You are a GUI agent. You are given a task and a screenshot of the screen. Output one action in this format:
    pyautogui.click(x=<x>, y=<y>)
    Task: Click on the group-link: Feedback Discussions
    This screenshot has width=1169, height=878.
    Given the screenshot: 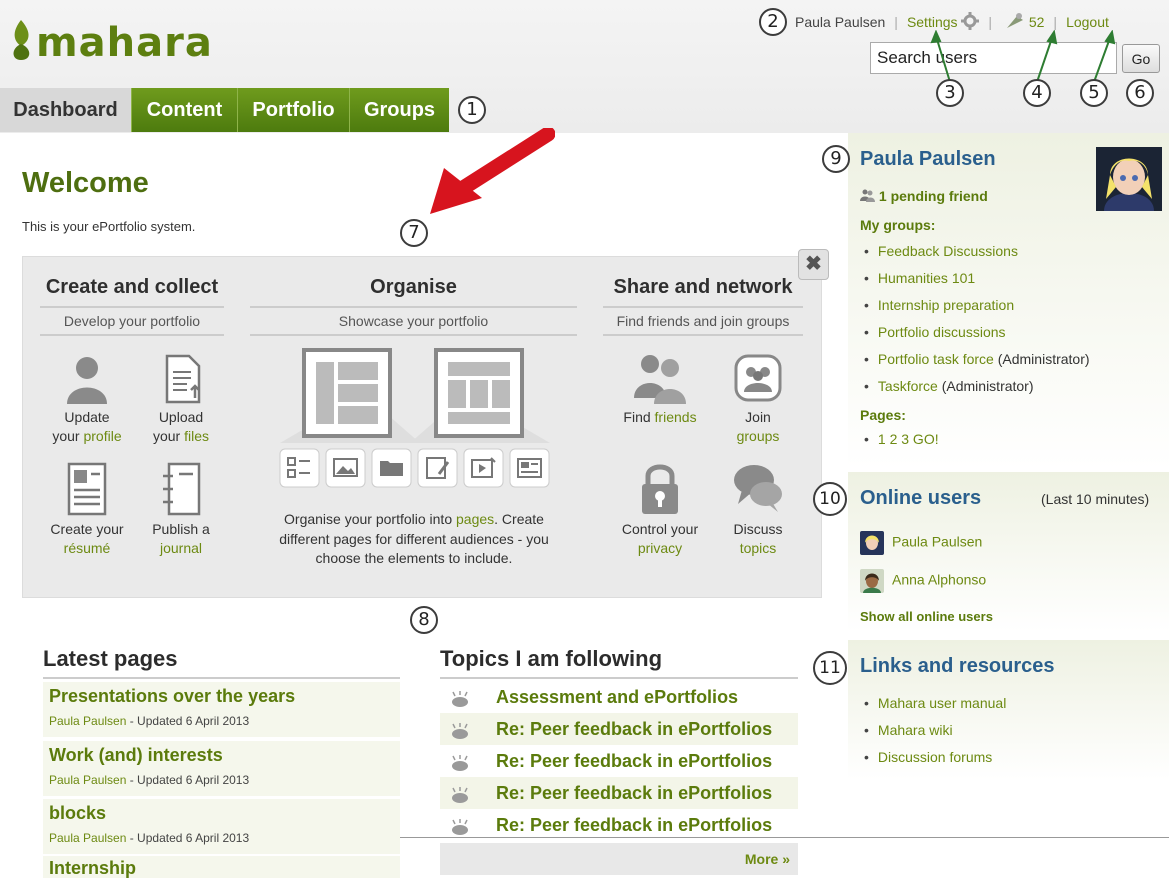 What is the action you would take?
    pyautogui.click(x=948, y=251)
    